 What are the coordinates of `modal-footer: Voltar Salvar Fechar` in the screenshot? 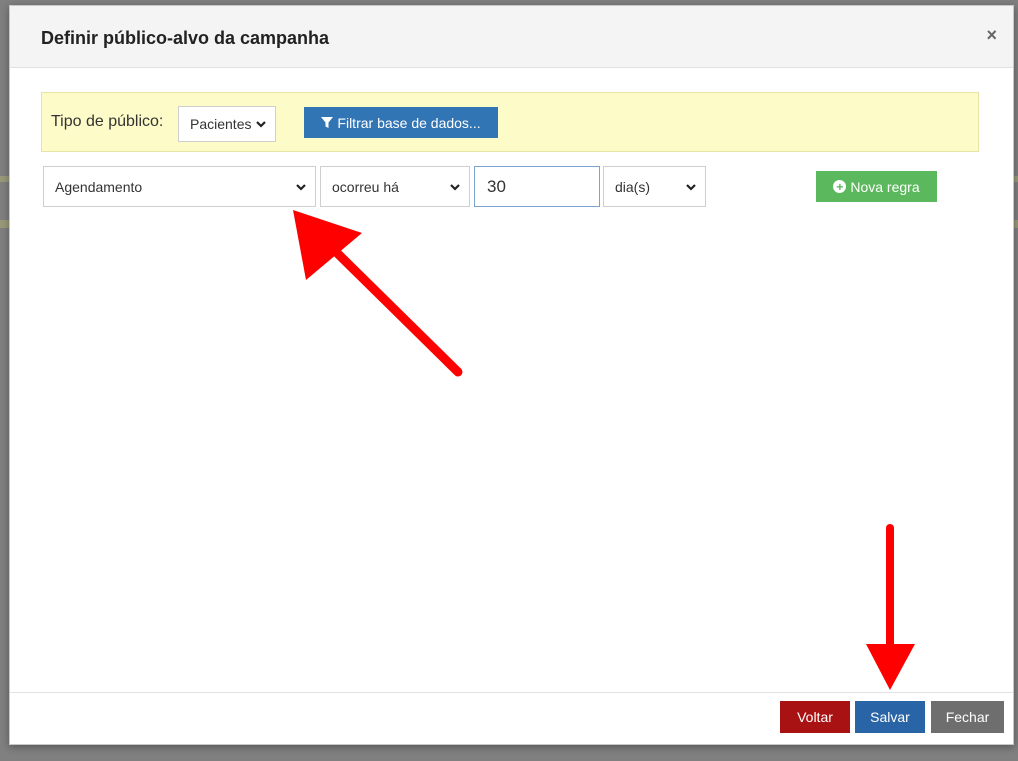 It's located at (511, 719).